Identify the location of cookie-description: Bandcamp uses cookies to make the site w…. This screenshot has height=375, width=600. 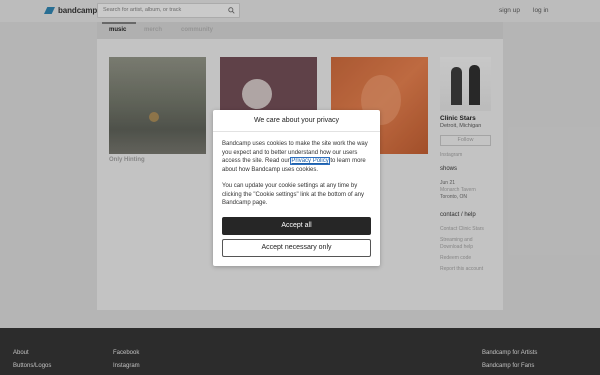
(298, 157).